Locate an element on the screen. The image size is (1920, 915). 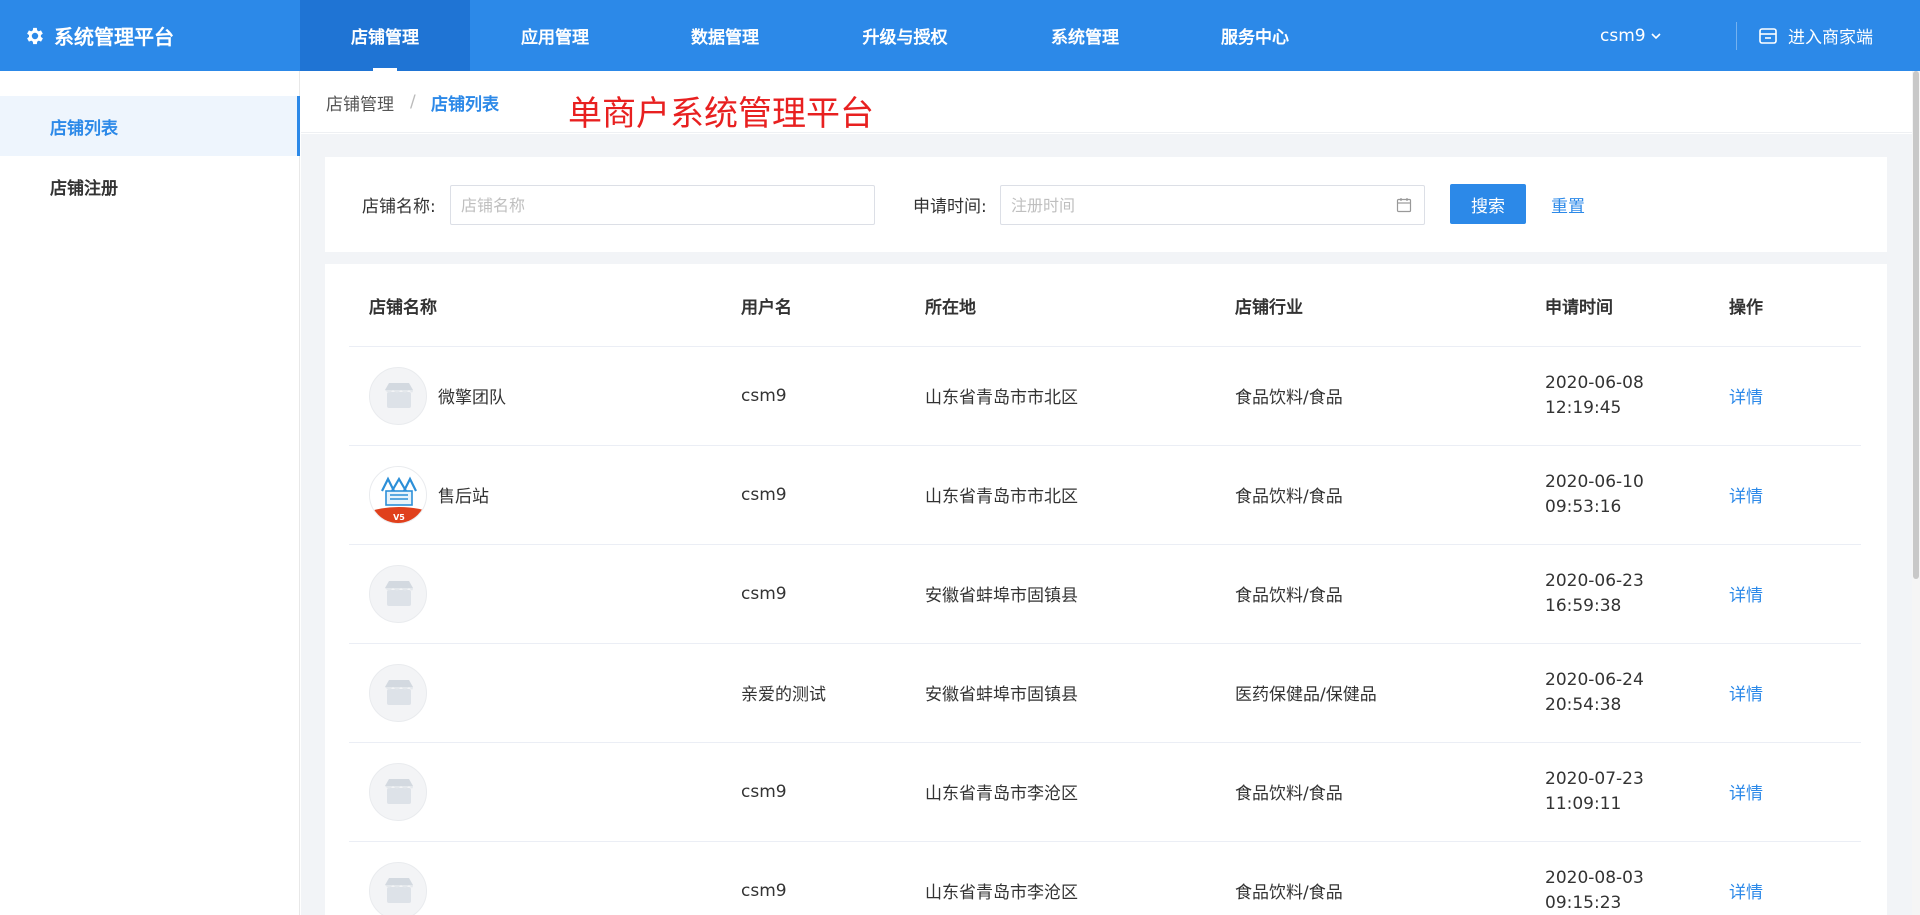
gear-icon is located at coordinates (35, 35).